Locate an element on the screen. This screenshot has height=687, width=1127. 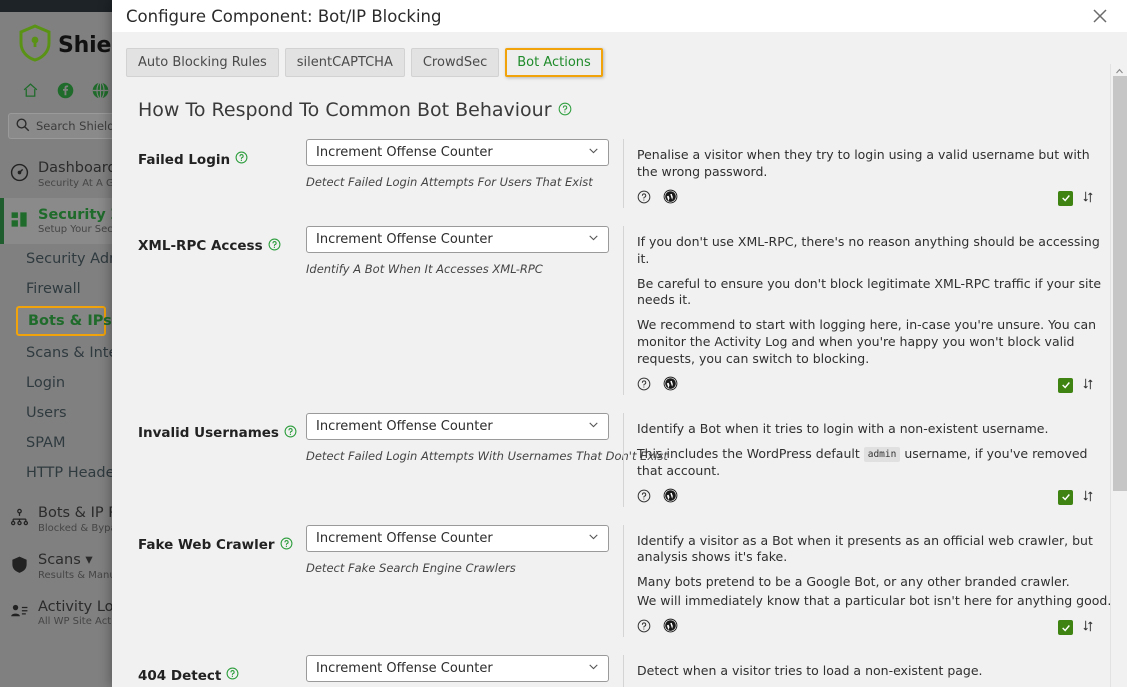
sidebar-item-scans: Scans ▾ Results & Manual is located at coordinates (56, 566).